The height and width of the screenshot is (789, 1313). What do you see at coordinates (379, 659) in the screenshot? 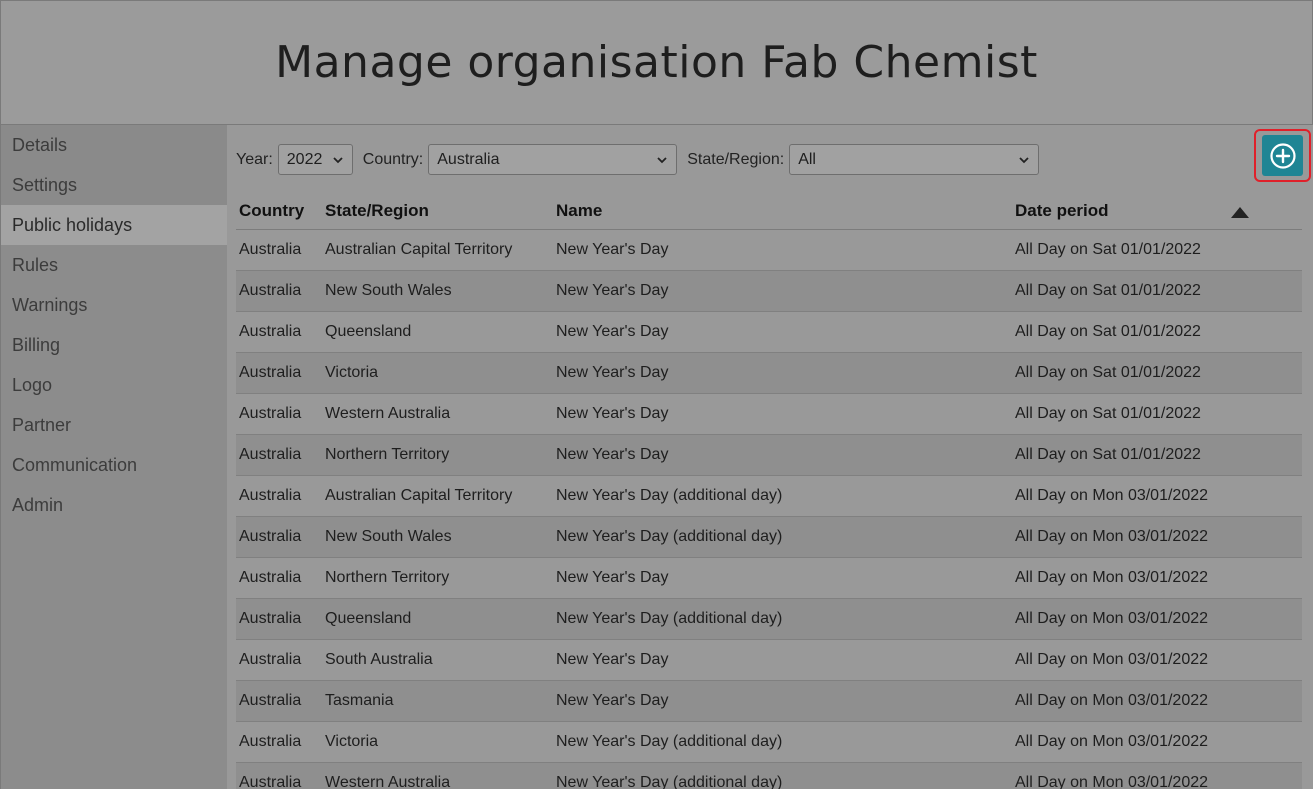
I see `cell-state: South Australia` at bounding box center [379, 659].